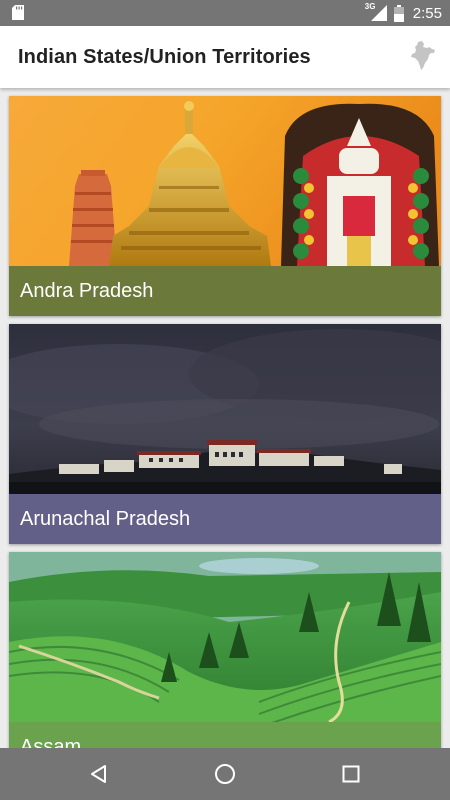 The image size is (450, 800). I want to click on clock: 2:55, so click(427, 13).